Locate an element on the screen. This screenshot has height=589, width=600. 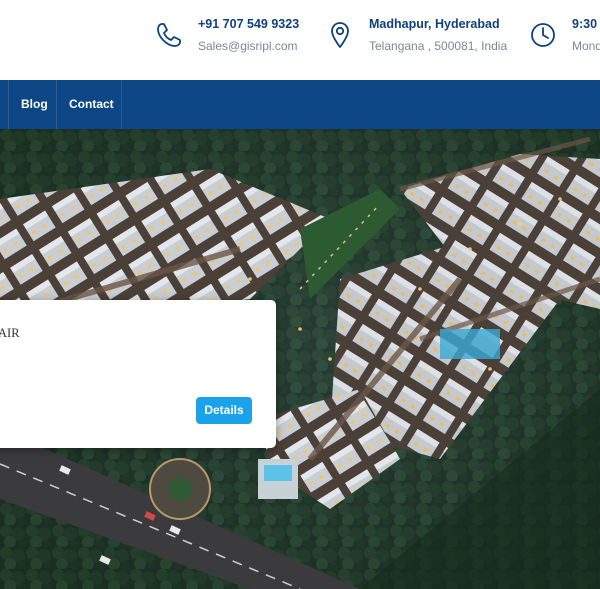
address-city: Madhapur, Hyderabad is located at coordinates (434, 24).